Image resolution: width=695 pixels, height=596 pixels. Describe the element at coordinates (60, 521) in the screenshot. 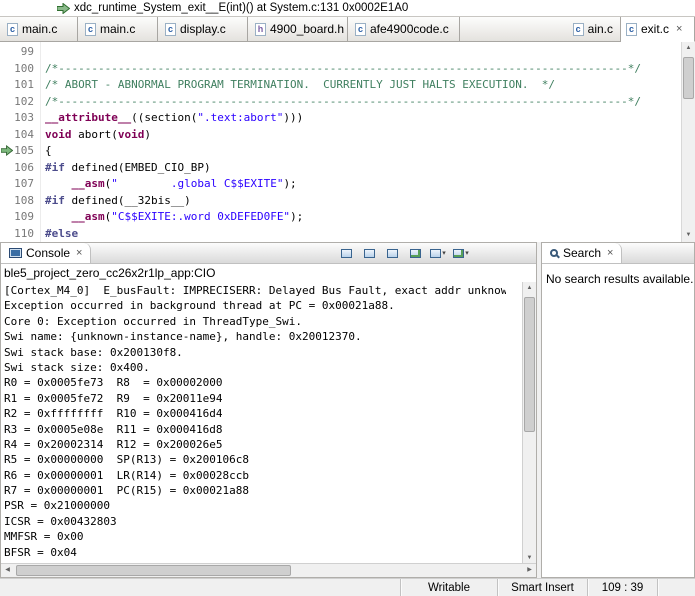

I see `console-line: ICSR = 0x00432803` at that location.